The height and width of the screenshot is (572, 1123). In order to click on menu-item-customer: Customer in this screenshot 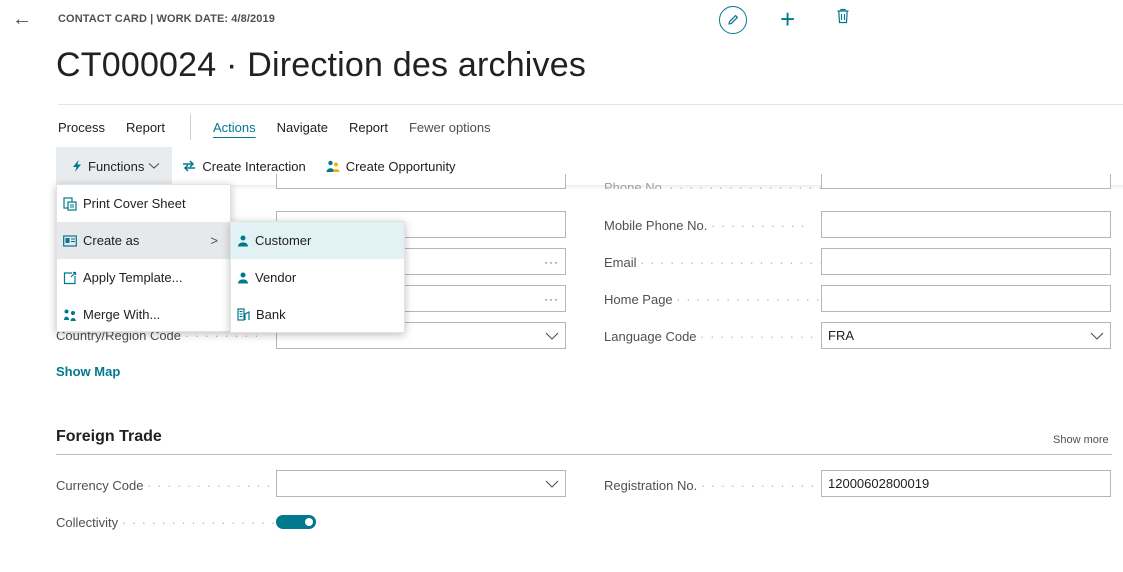, I will do `click(317, 240)`.